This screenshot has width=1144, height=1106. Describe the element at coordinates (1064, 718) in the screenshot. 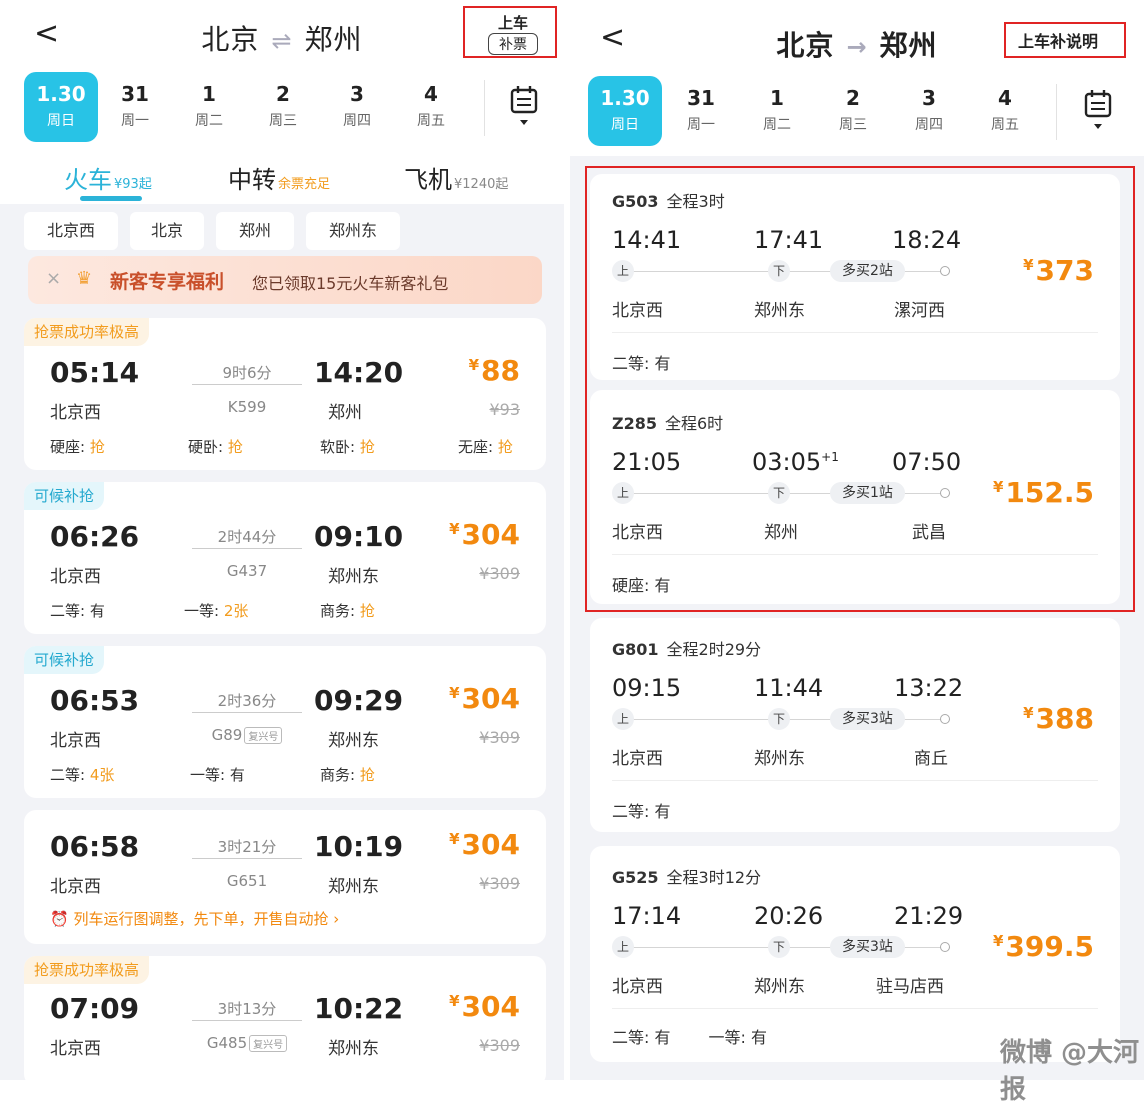

I see `price-value: 388` at that location.